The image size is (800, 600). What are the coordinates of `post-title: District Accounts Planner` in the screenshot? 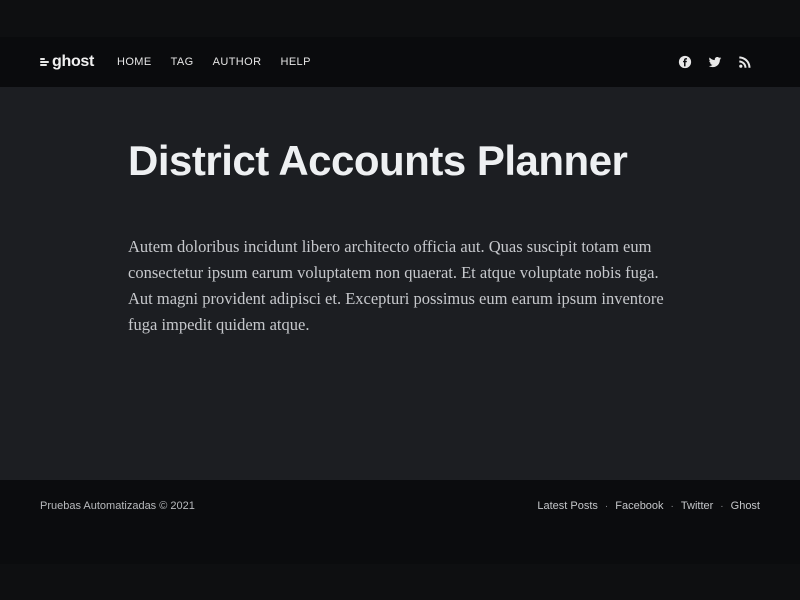 It's located at (378, 160).